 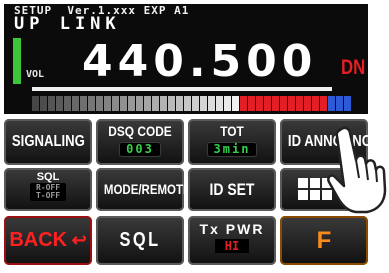 What do you see at coordinates (232, 131) in the screenshot?
I see `tot-label: TOT` at bounding box center [232, 131].